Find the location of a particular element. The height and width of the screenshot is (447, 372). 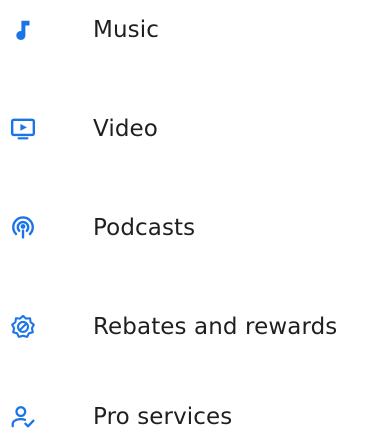

menu-item-pro-services: Pro services is located at coordinates (186, 417).